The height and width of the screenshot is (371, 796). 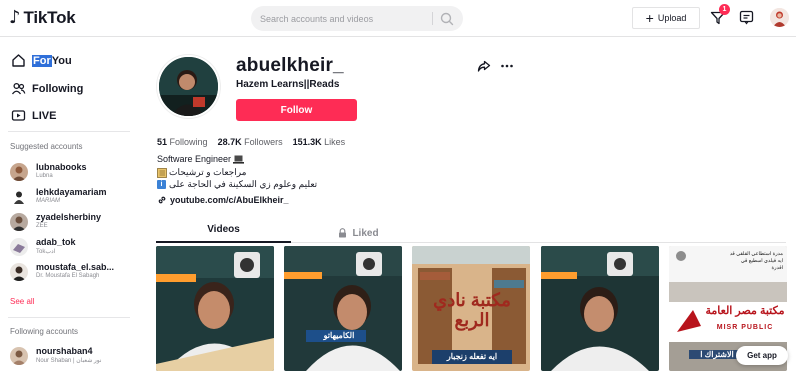 What do you see at coordinates (44, 176) in the screenshot?
I see `account-nickname: Lubna` at bounding box center [44, 176].